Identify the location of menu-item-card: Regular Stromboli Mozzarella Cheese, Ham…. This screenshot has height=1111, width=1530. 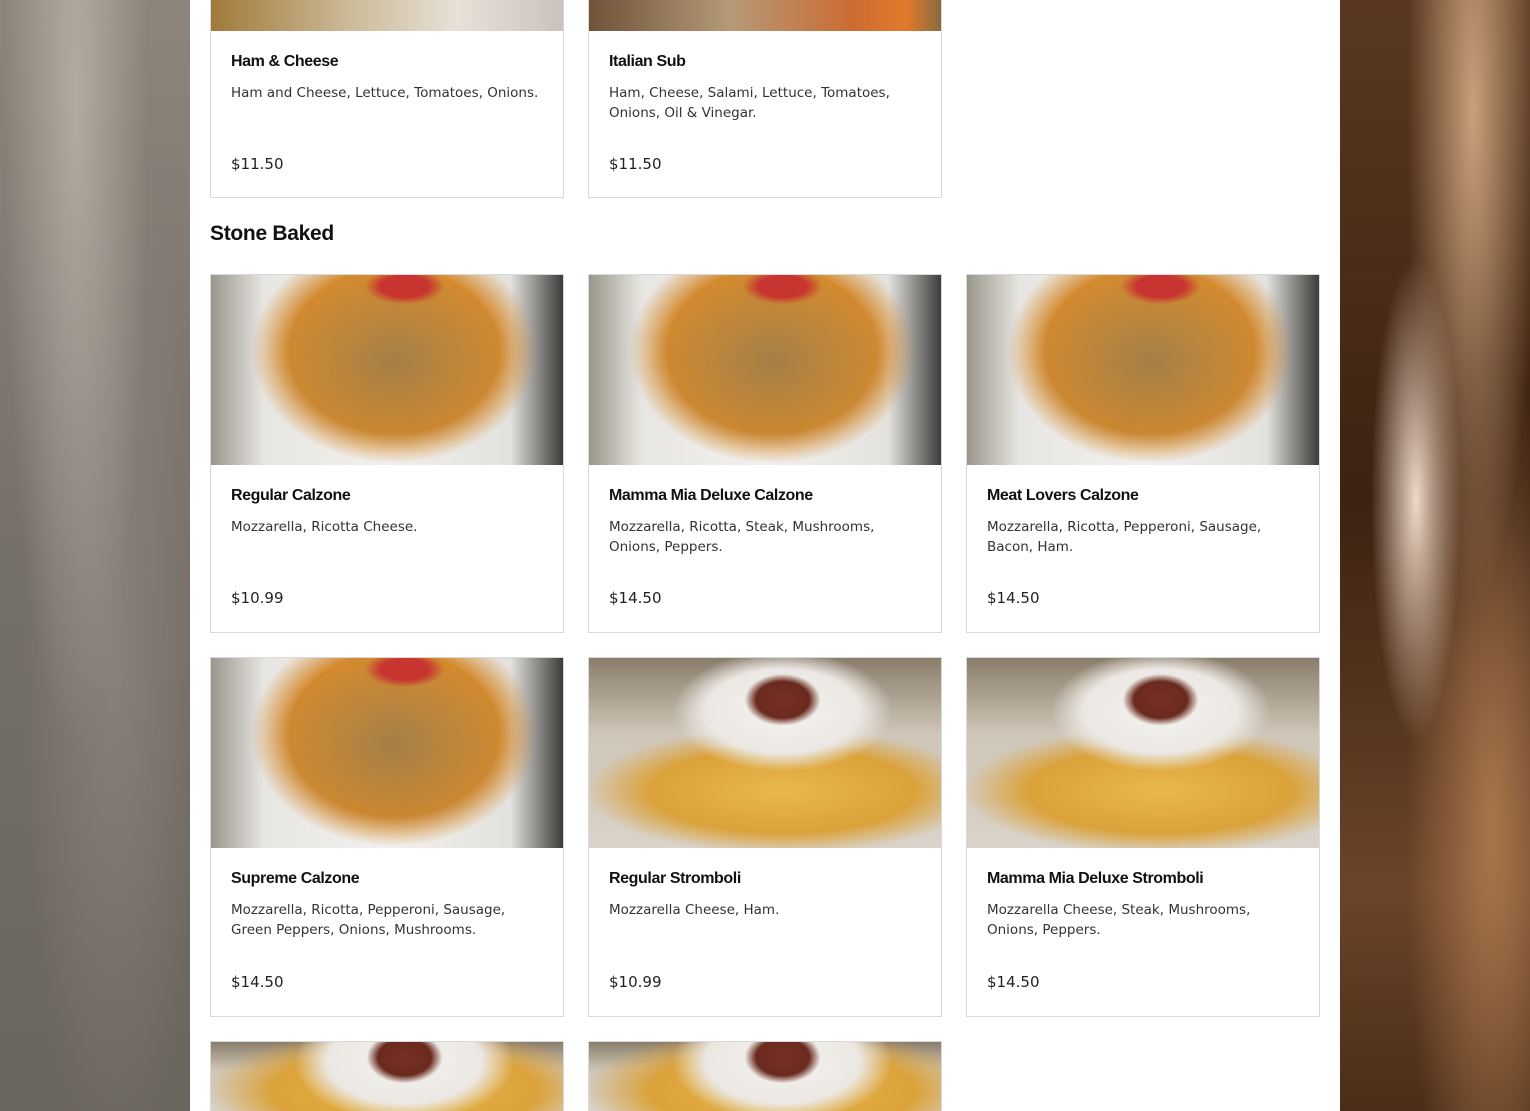
(765, 837).